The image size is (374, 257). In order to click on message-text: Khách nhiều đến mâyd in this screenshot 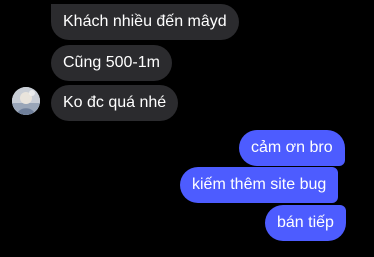, I will do `click(145, 21)`.